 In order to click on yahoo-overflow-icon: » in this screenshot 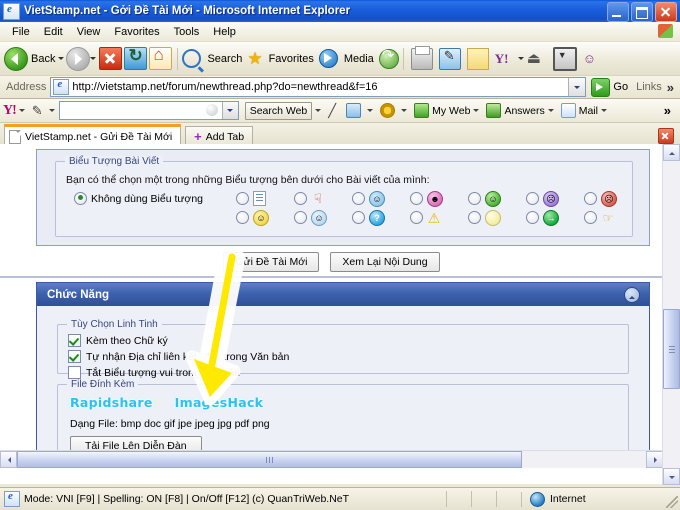, I will do `click(667, 110)`.